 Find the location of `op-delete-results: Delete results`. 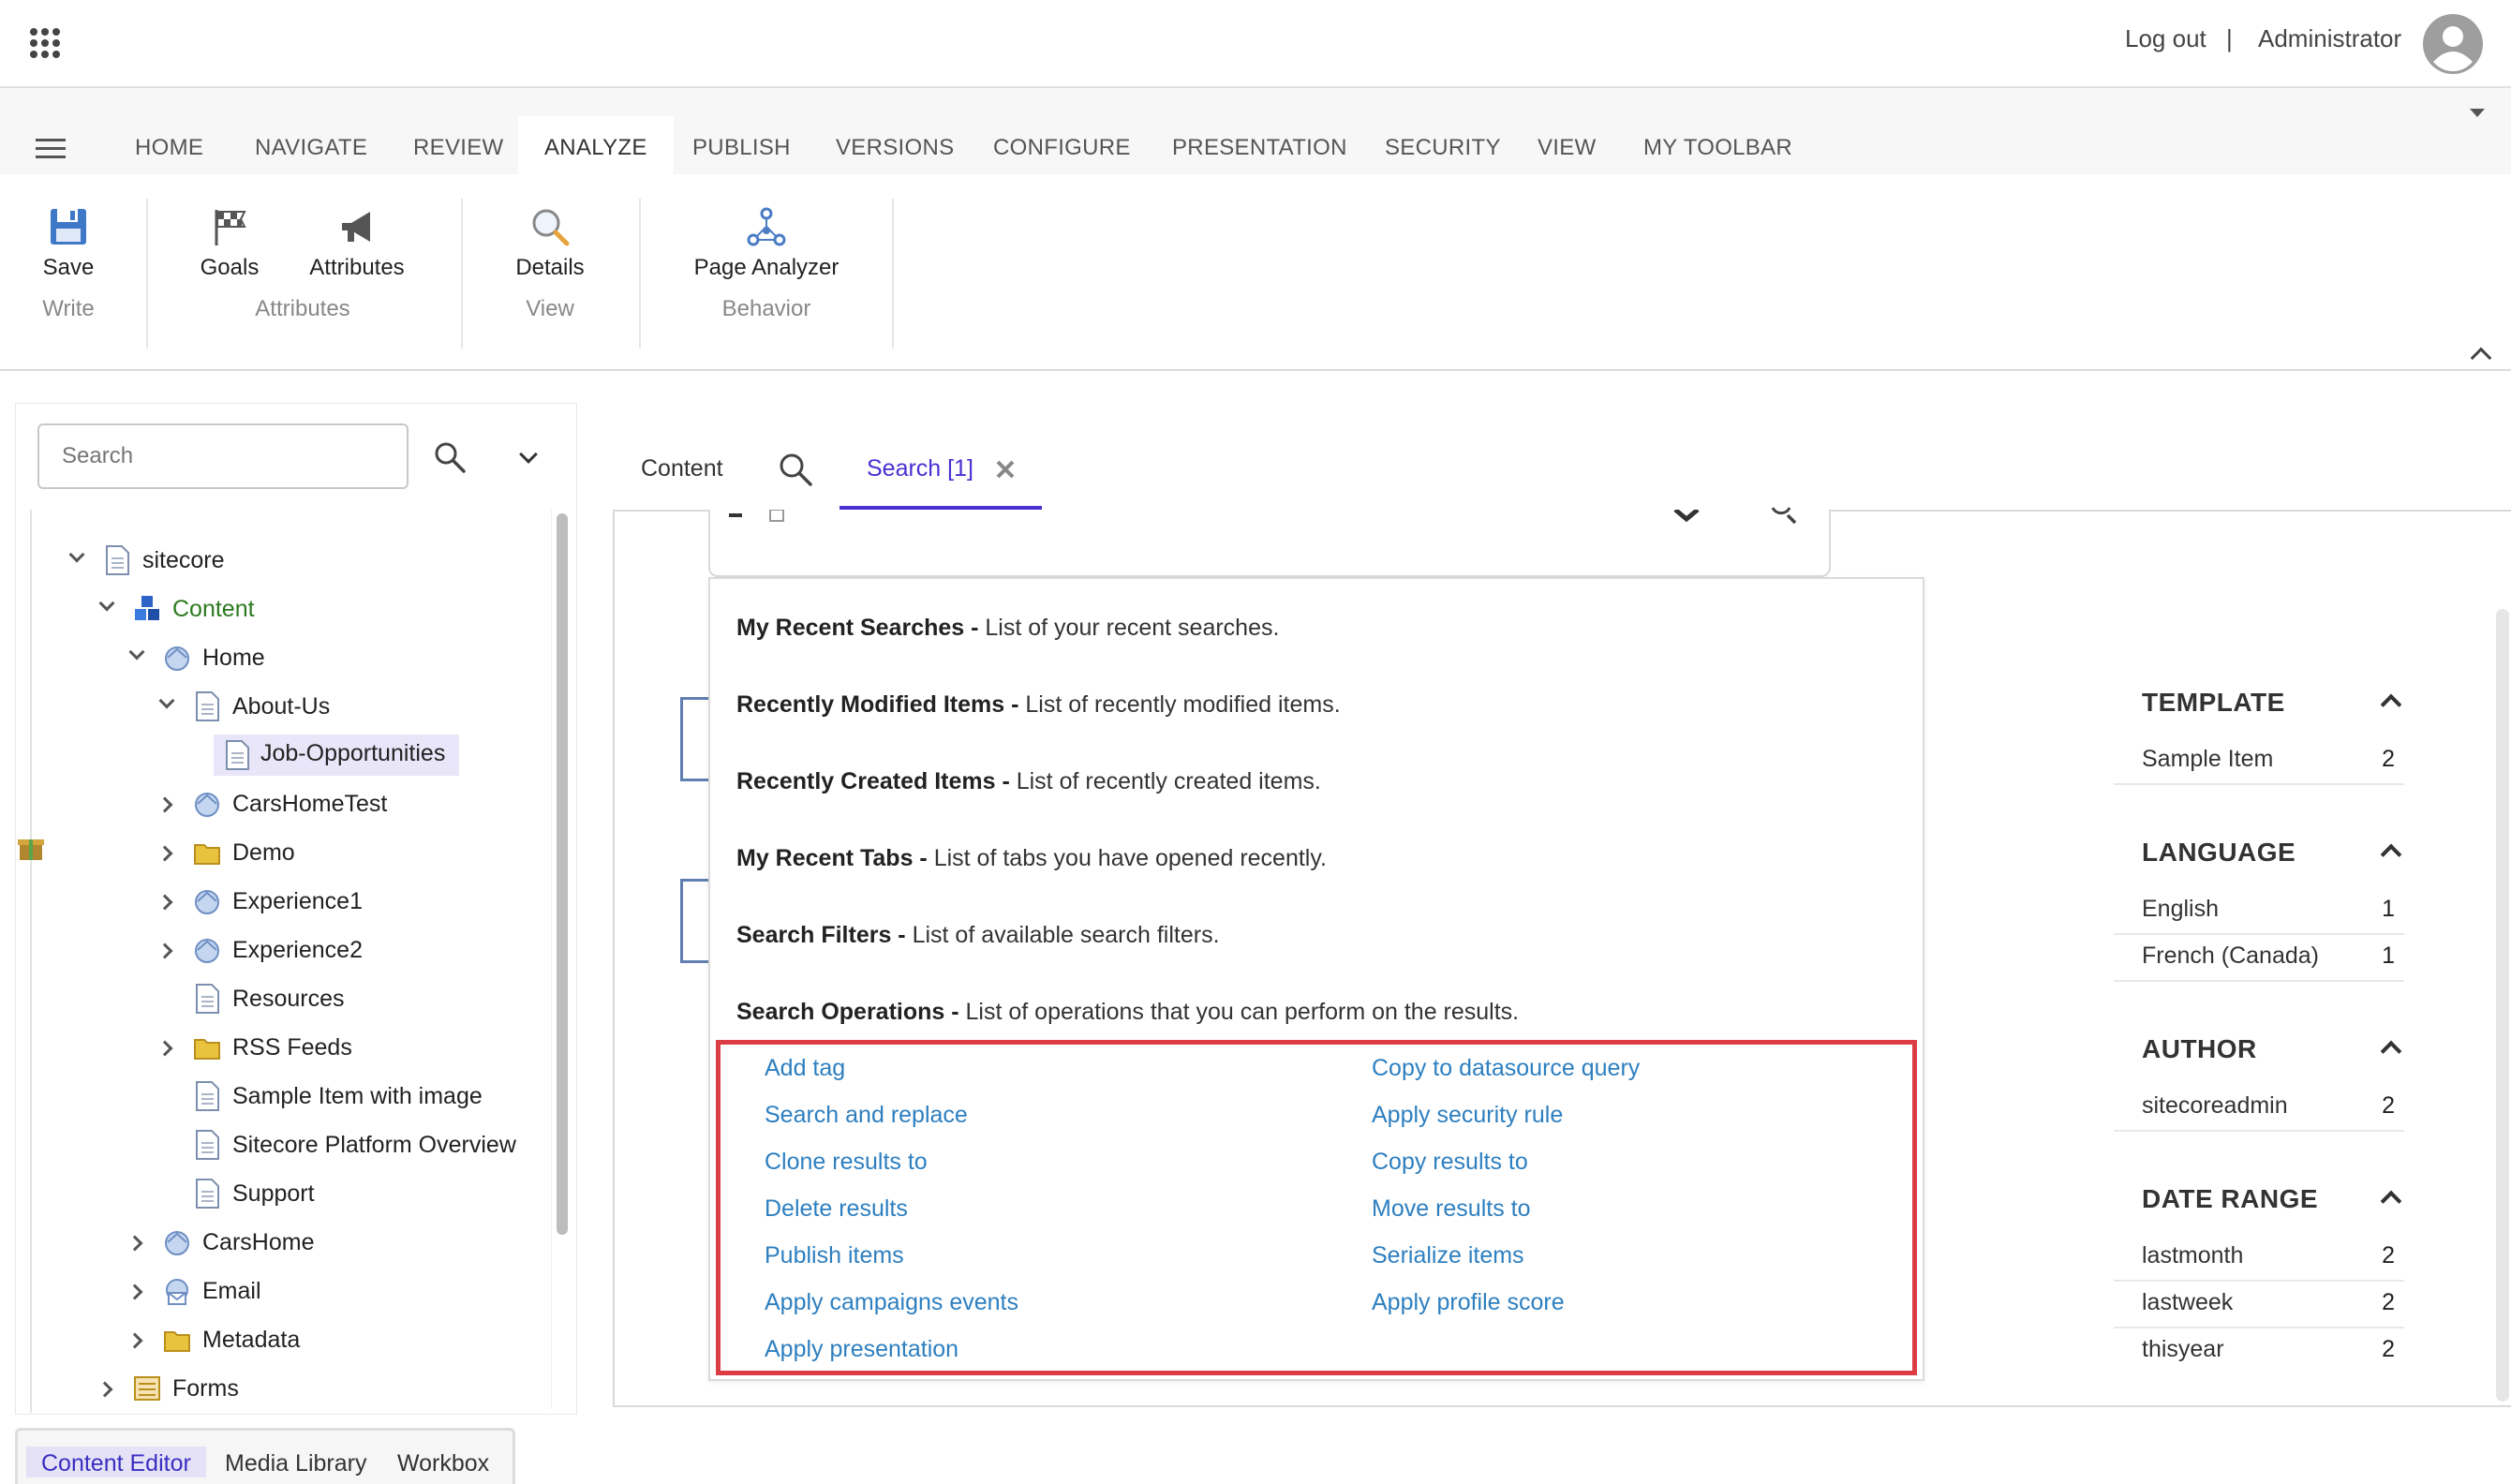

op-delete-results: Delete results is located at coordinates (836, 1209).